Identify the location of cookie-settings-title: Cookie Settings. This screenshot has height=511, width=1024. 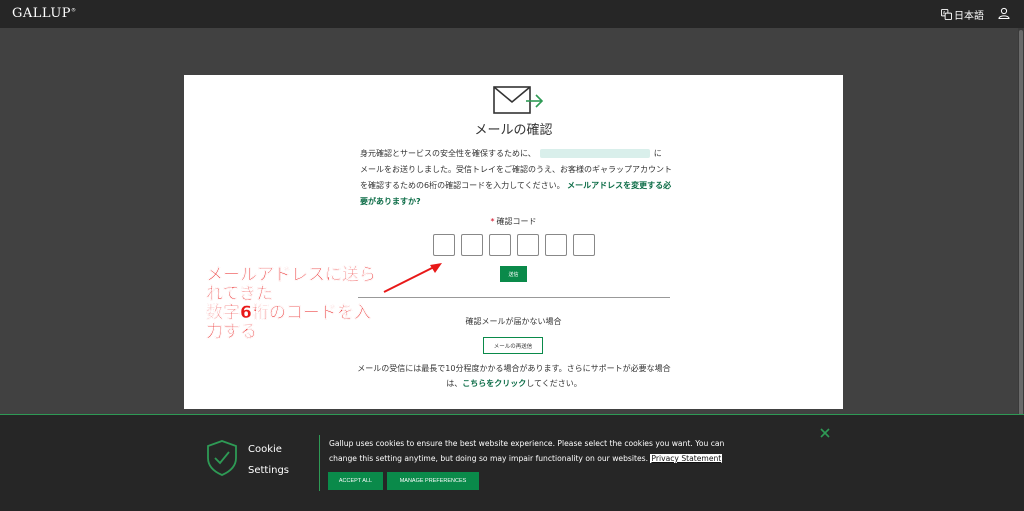
(269, 460).